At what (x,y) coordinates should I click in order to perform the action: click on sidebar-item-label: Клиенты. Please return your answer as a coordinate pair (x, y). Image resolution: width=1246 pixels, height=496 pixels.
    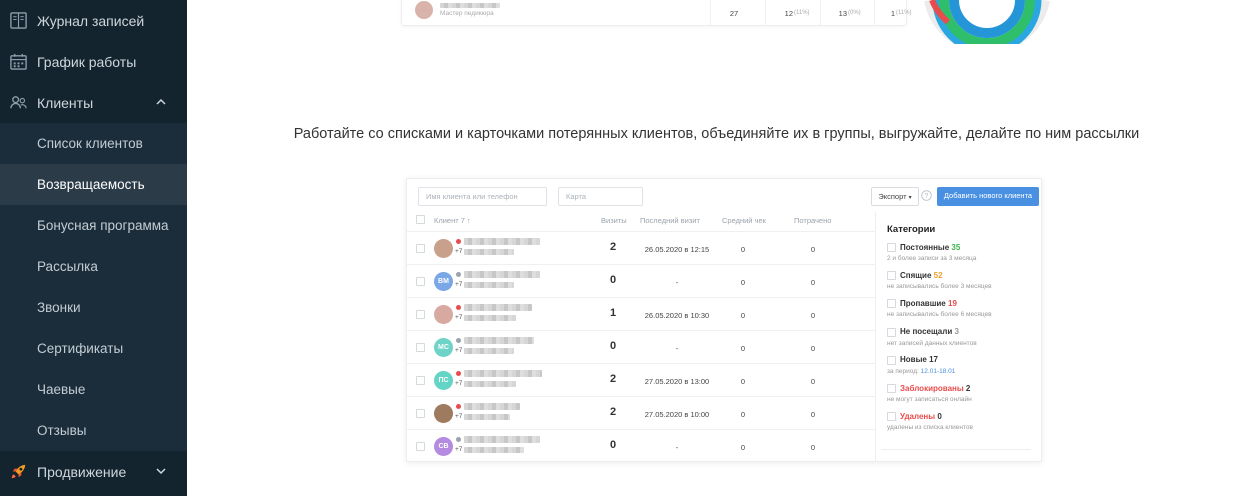
    Looking at the image, I should click on (65, 102).